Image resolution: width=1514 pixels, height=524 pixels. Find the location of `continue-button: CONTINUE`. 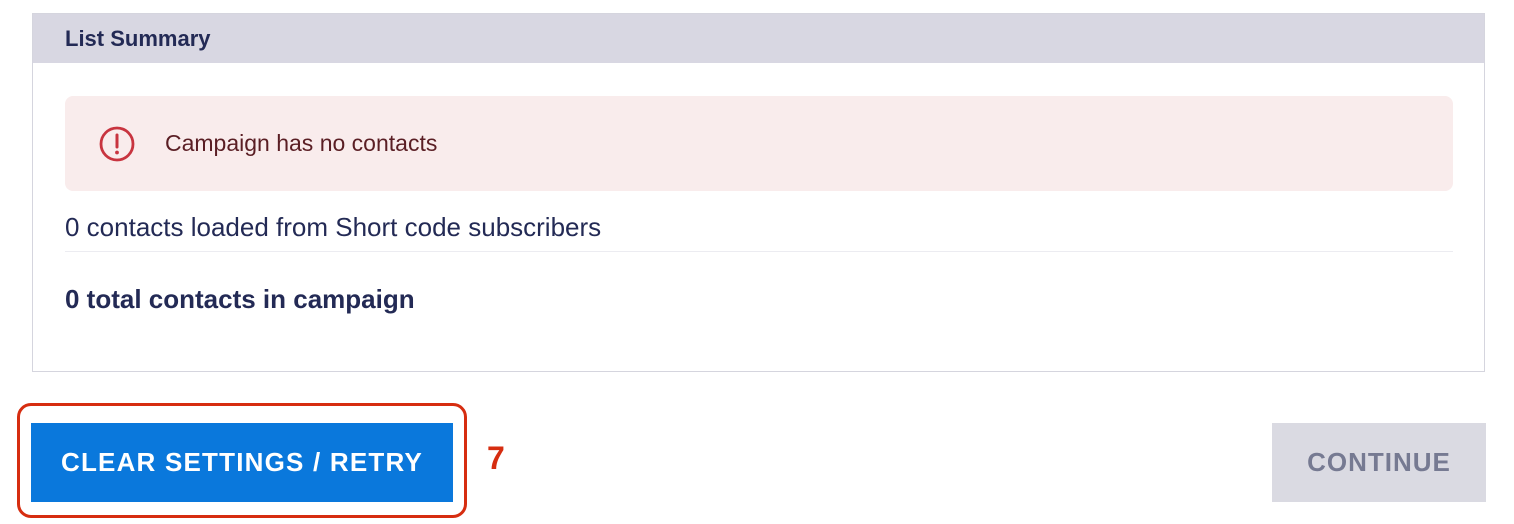

continue-button: CONTINUE is located at coordinates (1379, 462).